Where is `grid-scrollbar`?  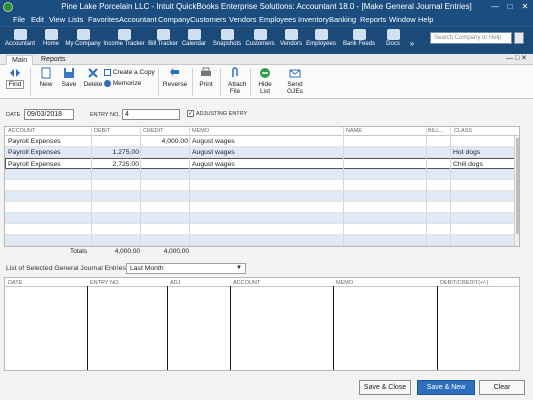
grid-scrollbar is located at coordinates (516, 191).